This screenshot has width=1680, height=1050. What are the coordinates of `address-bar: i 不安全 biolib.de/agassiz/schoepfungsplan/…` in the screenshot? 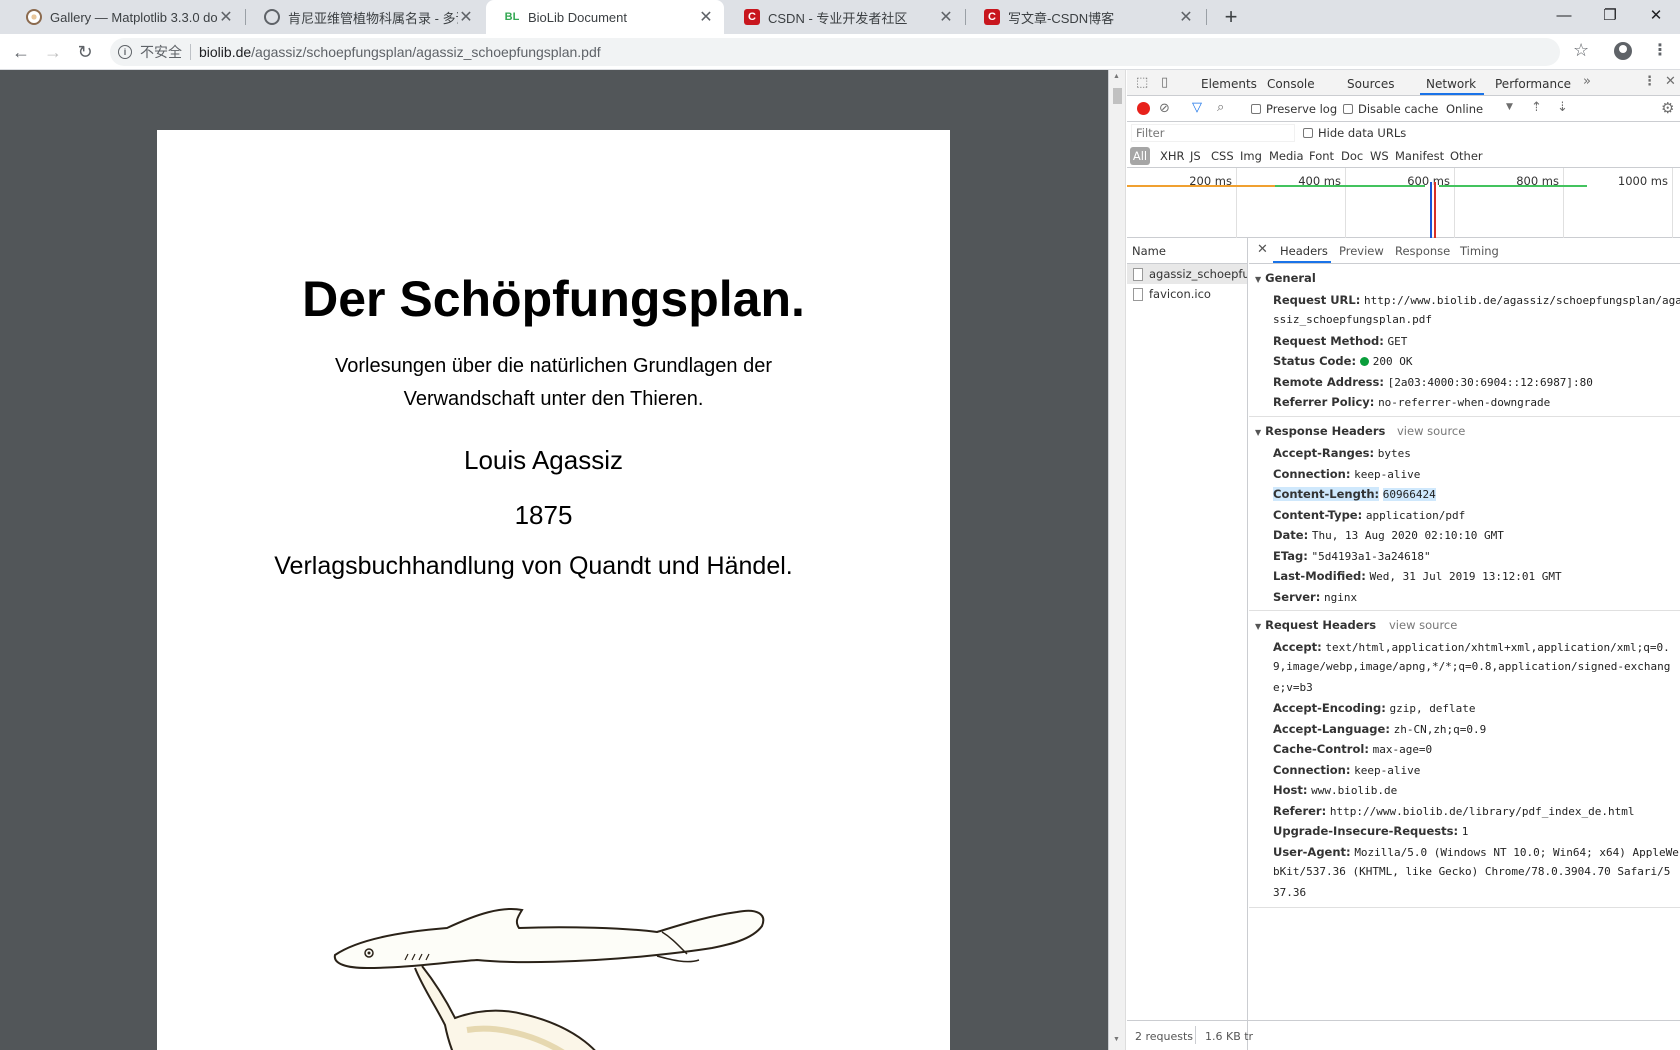 It's located at (835, 52).